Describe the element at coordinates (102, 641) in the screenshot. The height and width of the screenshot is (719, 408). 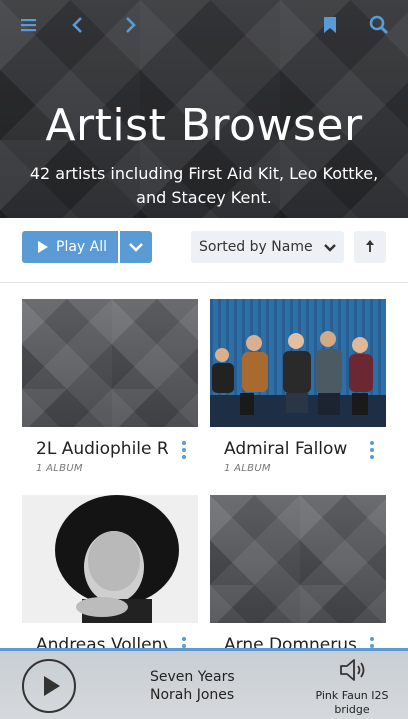
I see `artist-name: Andreas Vollenv` at that location.